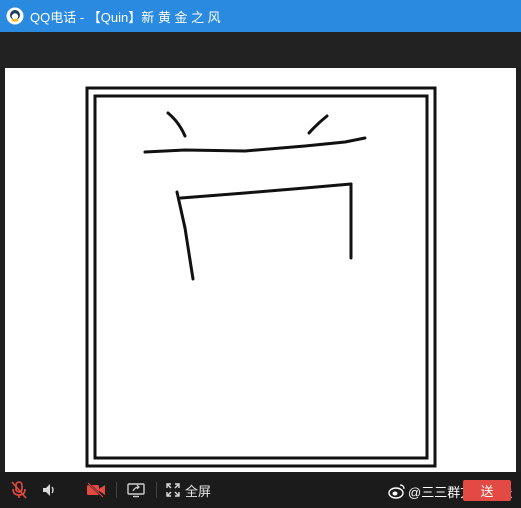 Image resolution: width=521 pixels, height=508 pixels. What do you see at coordinates (173, 490) in the screenshot?
I see `fullscreen-icon` at bounding box center [173, 490].